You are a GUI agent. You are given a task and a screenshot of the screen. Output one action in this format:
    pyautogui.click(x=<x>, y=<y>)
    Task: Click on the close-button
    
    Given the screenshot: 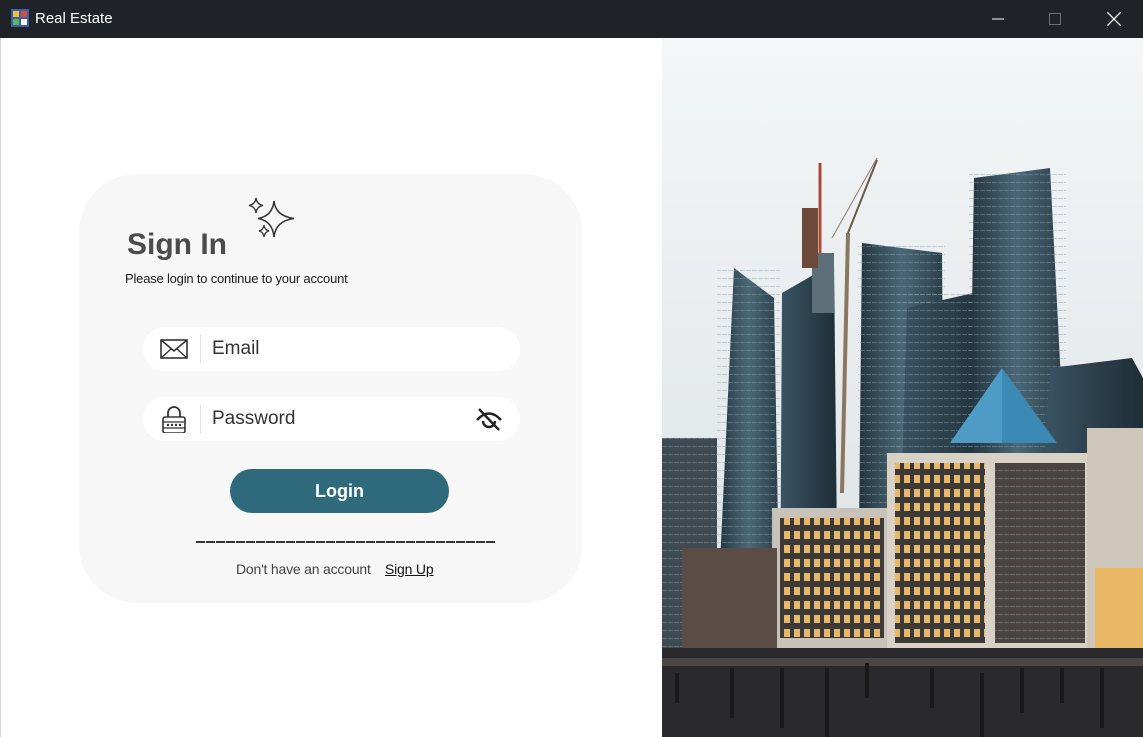 What is the action you would take?
    pyautogui.click(x=1114, y=19)
    